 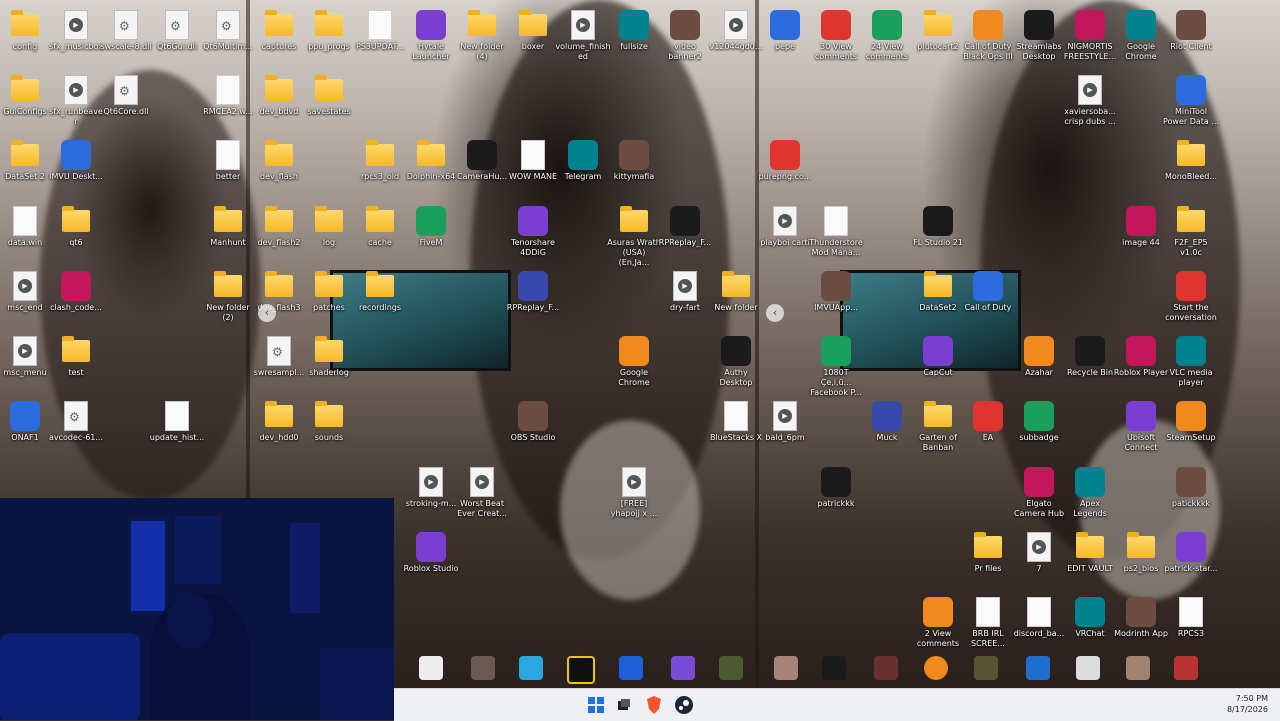 I want to click on desktop-icon: Authy Desktop, so click(x=736, y=360).